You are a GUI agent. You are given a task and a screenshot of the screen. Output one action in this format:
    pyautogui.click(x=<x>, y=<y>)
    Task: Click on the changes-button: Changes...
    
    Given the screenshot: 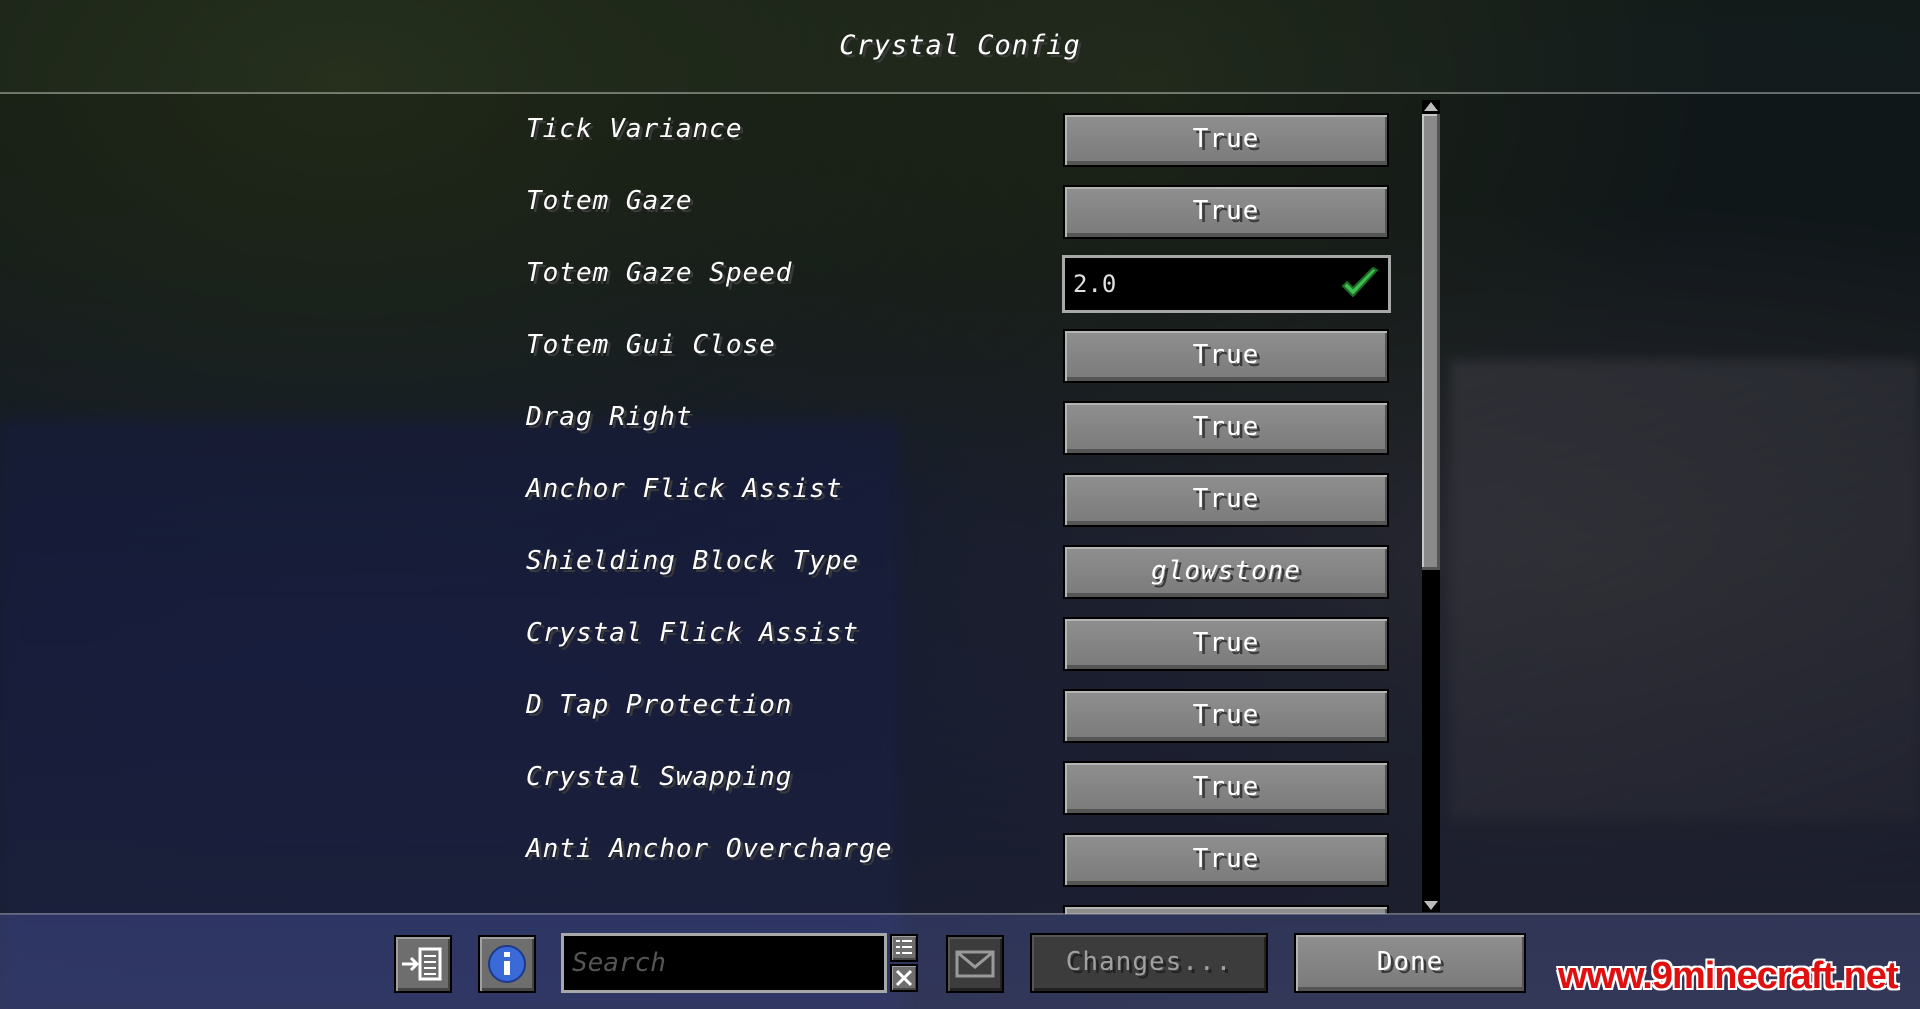 What is the action you would take?
    pyautogui.click(x=1149, y=963)
    